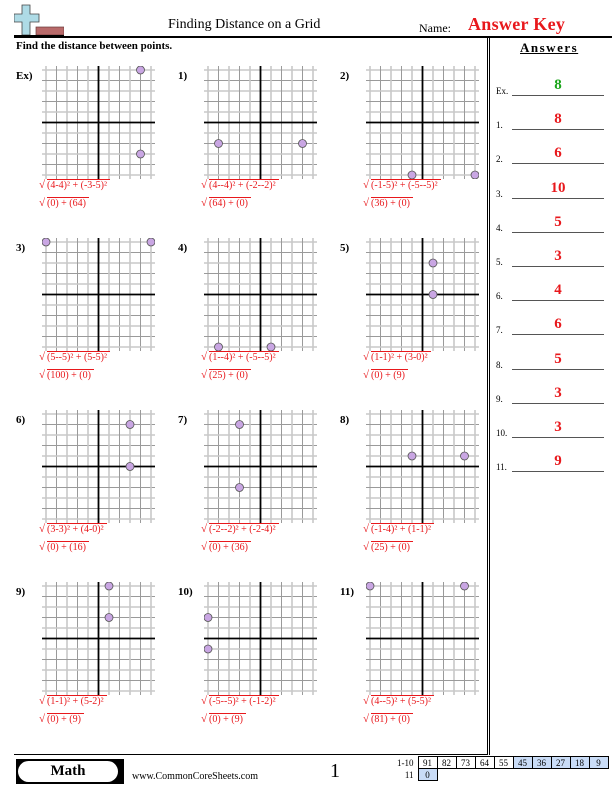 This screenshot has height=792, width=612. I want to click on formula-substitution: (1--4)² + (-5--5)², so click(244, 357).